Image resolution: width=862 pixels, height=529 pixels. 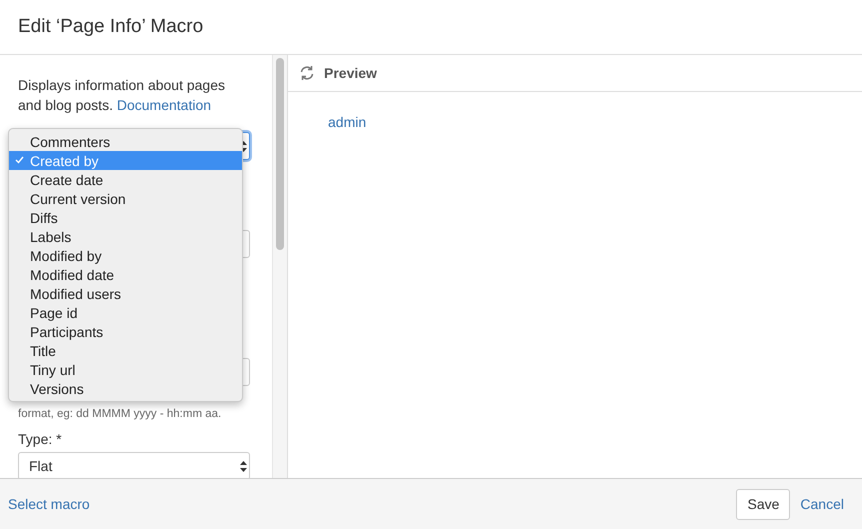 What do you see at coordinates (763, 504) in the screenshot?
I see `save-button: Save` at bounding box center [763, 504].